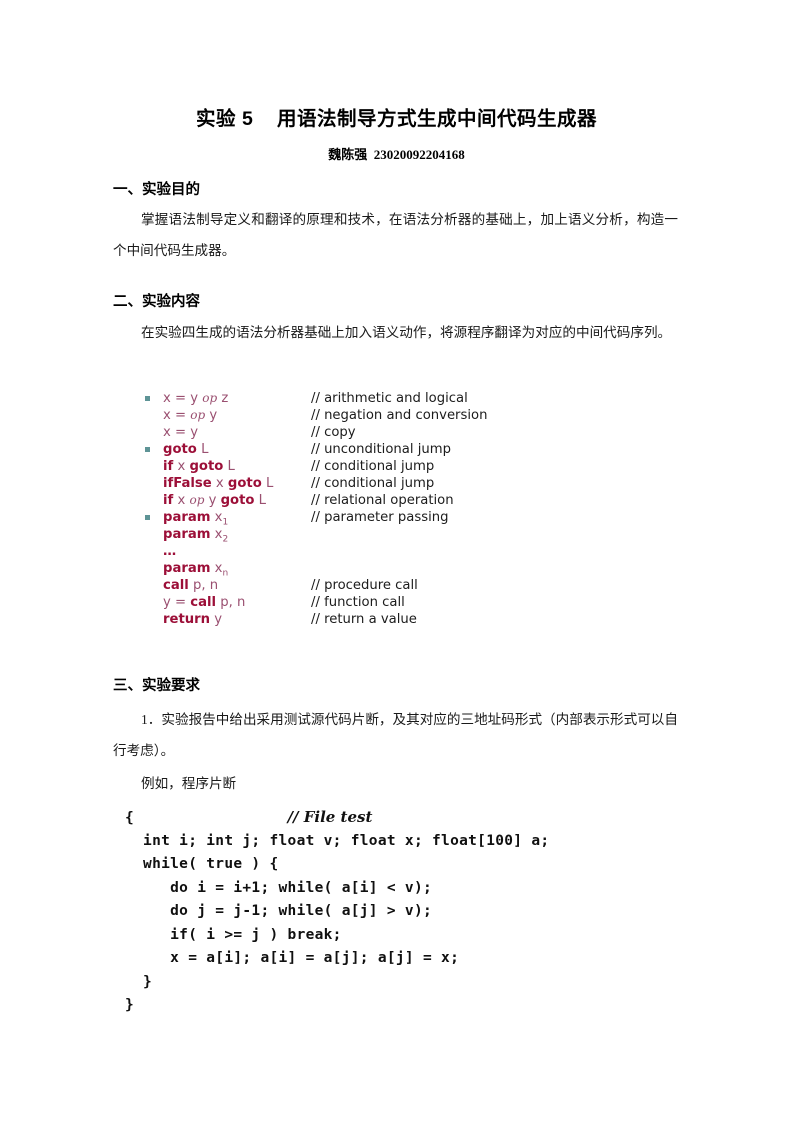 The image size is (793, 1122). I want to click on section-content-paragraph: 在实验四生成的语法分析器基础上加入语义动作，将源程序翻译为对应的中间代码序列。, so click(406, 332).